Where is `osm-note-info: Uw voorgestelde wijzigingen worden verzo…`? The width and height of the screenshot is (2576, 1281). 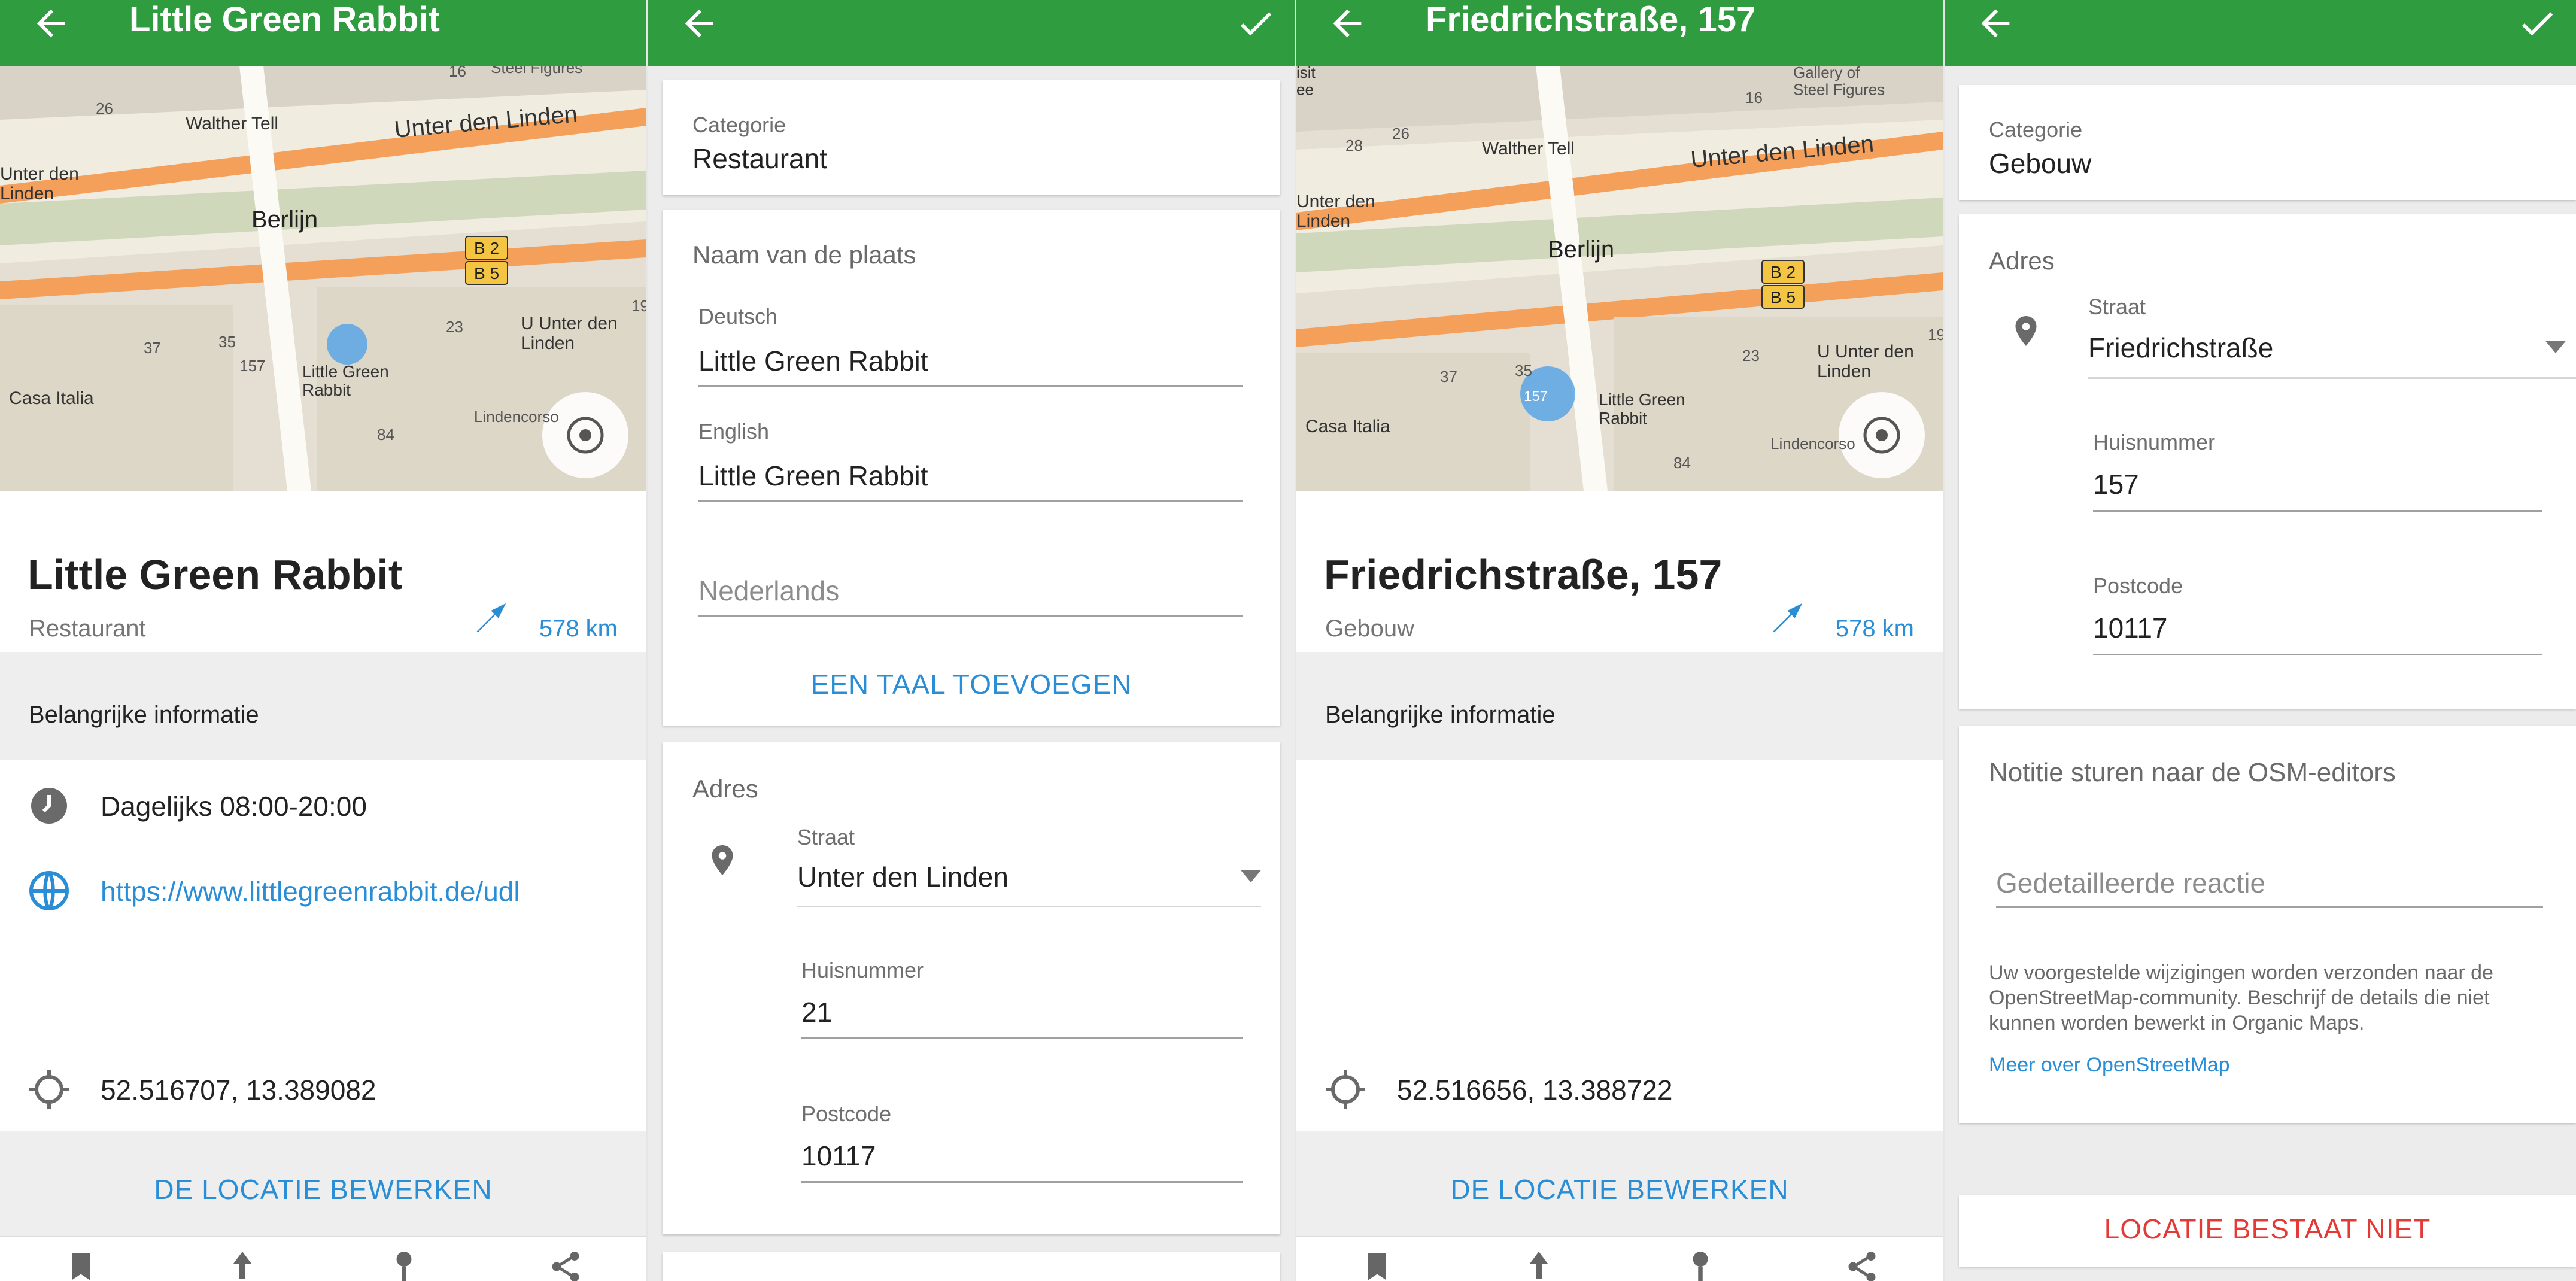 osm-note-info: Uw voorgestelde wijzigingen worden verzo… is located at coordinates (2241, 997).